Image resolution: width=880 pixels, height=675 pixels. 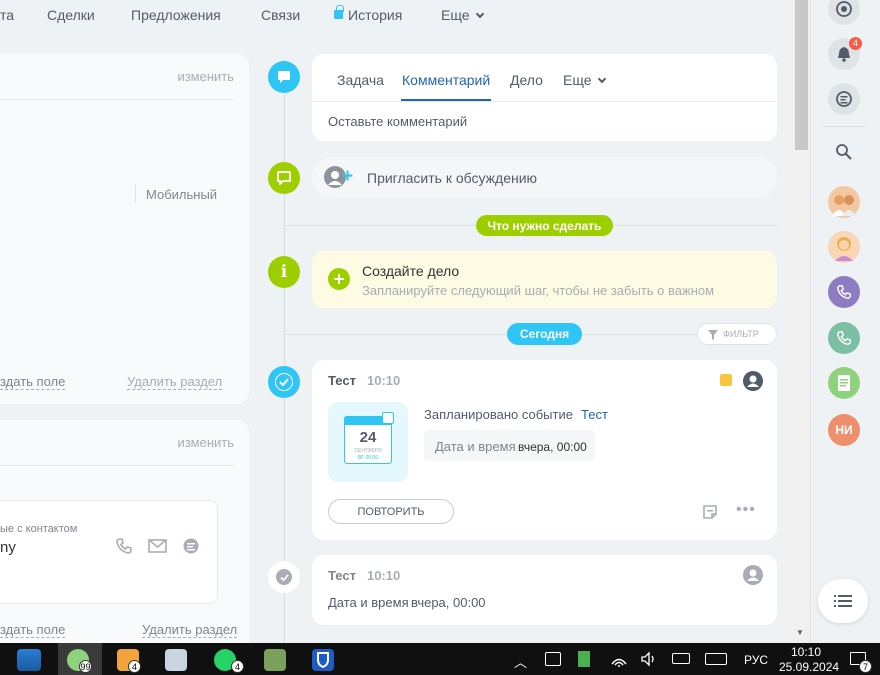 What do you see at coordinates (191, 546) in the screenshot?
I see `chat-icon` at bounding box center [191, 546].